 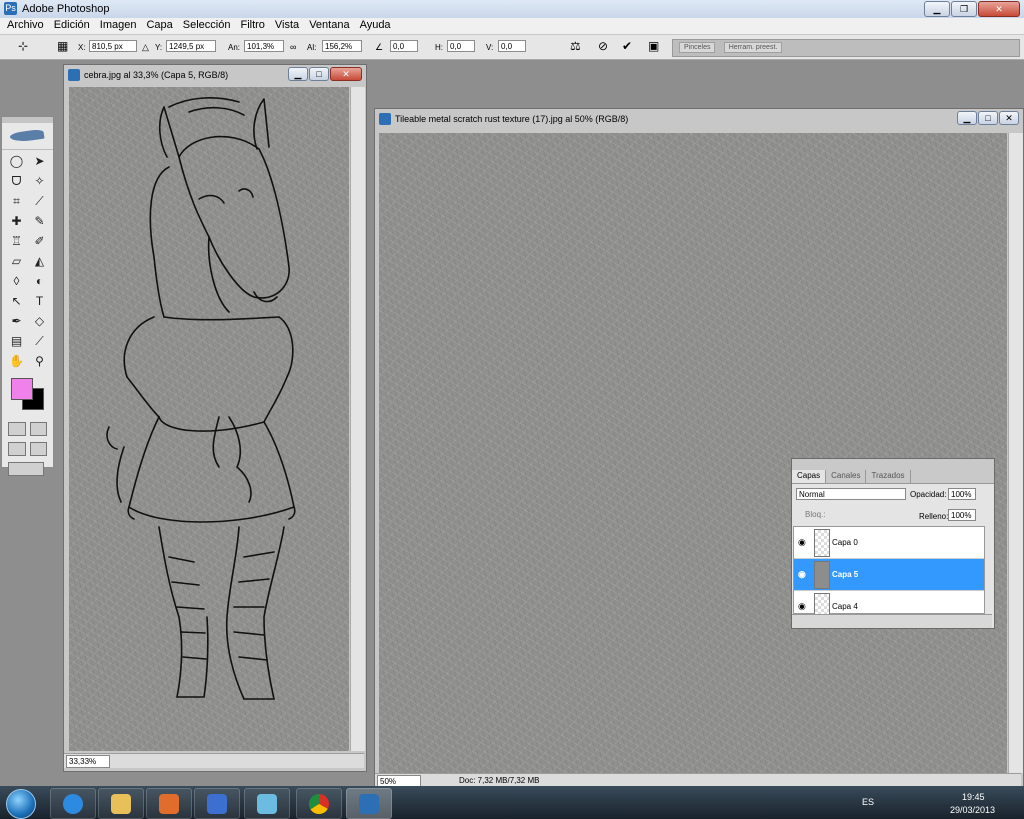 I want to click on color-swatches, so click(x=27, y=396).